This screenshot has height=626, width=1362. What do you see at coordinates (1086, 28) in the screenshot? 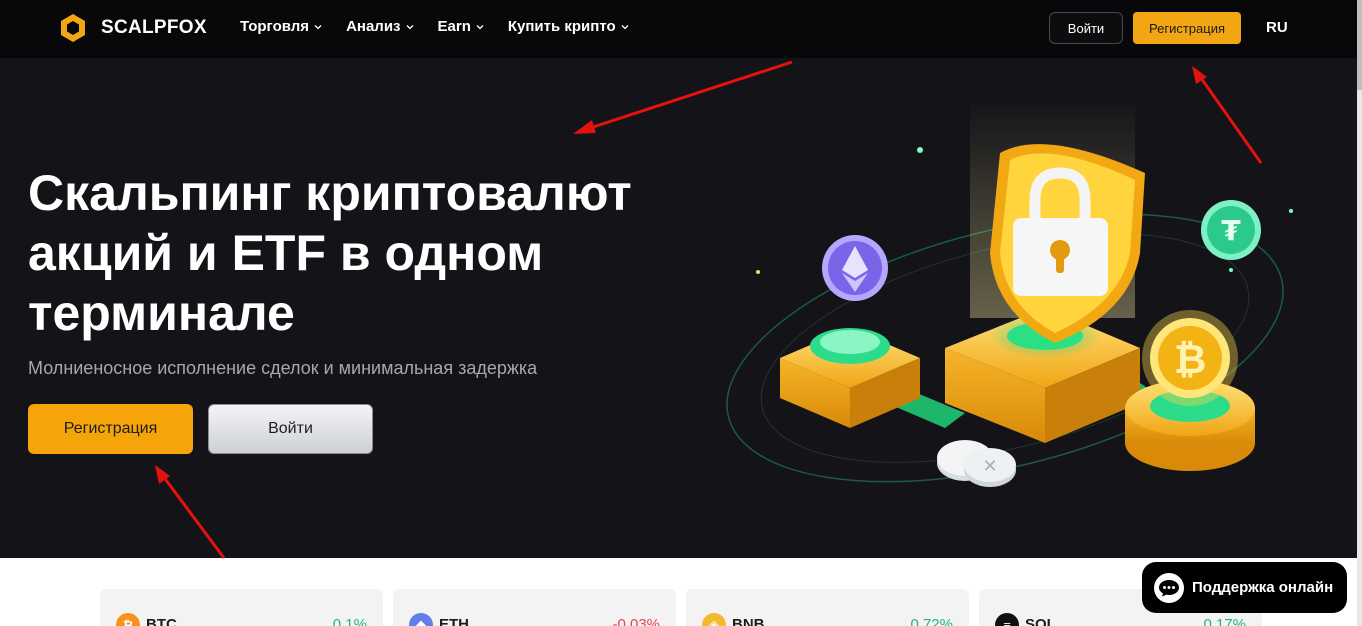
I see `header-login-button: Войти` at bounding box center [1086, 28].